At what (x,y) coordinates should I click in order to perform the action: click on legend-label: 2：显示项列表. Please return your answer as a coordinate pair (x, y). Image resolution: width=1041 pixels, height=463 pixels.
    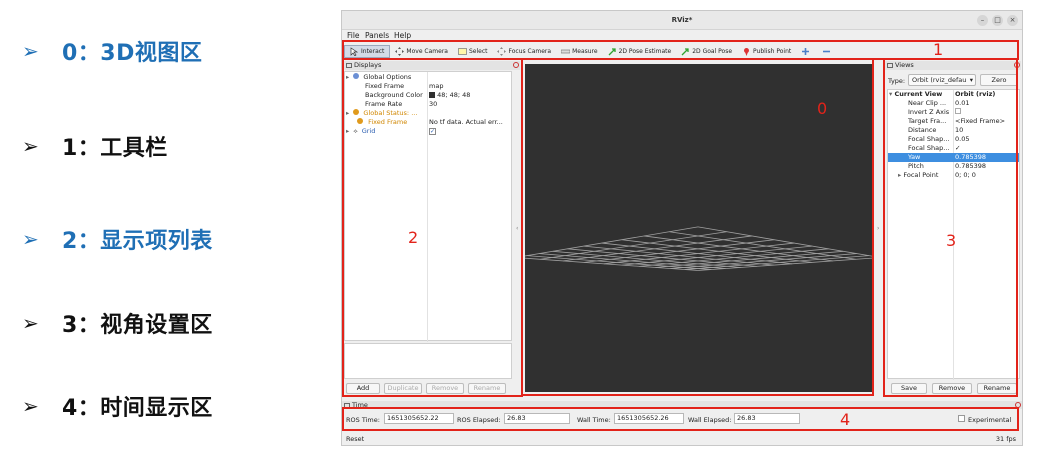
    Looking at the image, I should click on (137, 241).